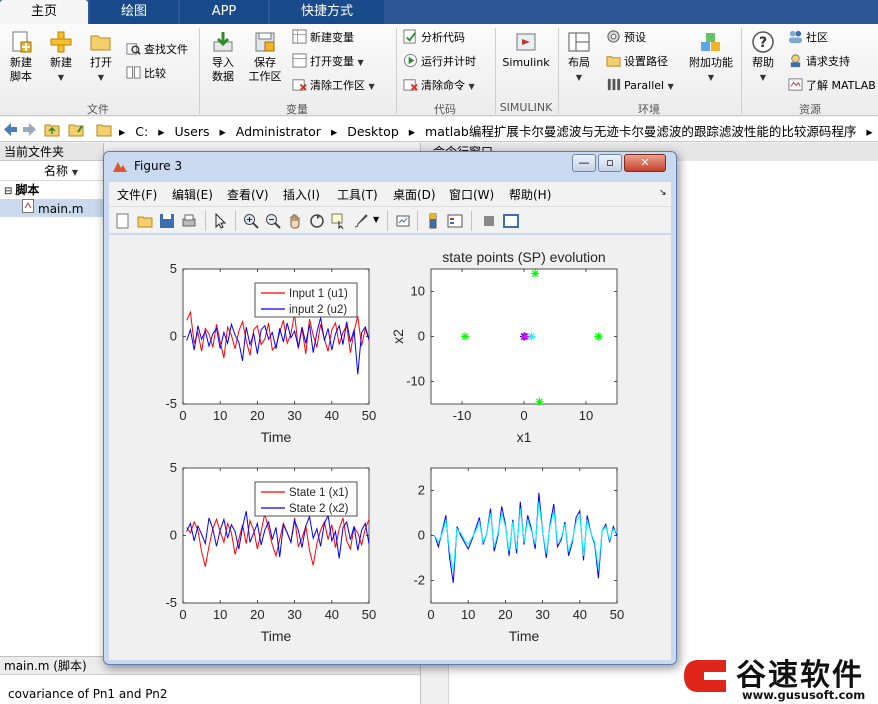 Image resolution: width=878 pixels, height=704 pixels. I want to click on group-code-label: 代码, so click(445, 109).